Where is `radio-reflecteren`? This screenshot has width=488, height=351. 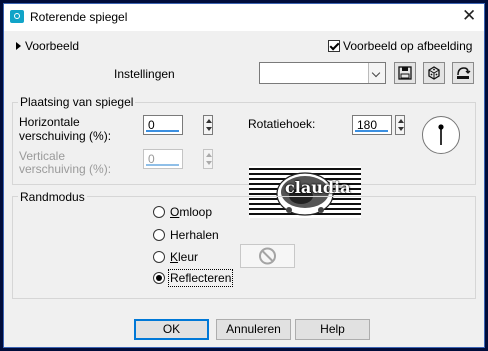
radio-reflecteren is located at coordinates (159, 278).